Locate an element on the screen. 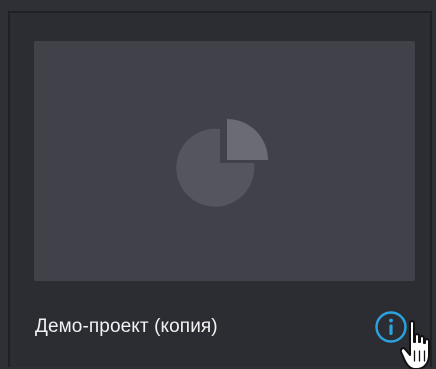  info-icon is located at coordinates (391, 327).